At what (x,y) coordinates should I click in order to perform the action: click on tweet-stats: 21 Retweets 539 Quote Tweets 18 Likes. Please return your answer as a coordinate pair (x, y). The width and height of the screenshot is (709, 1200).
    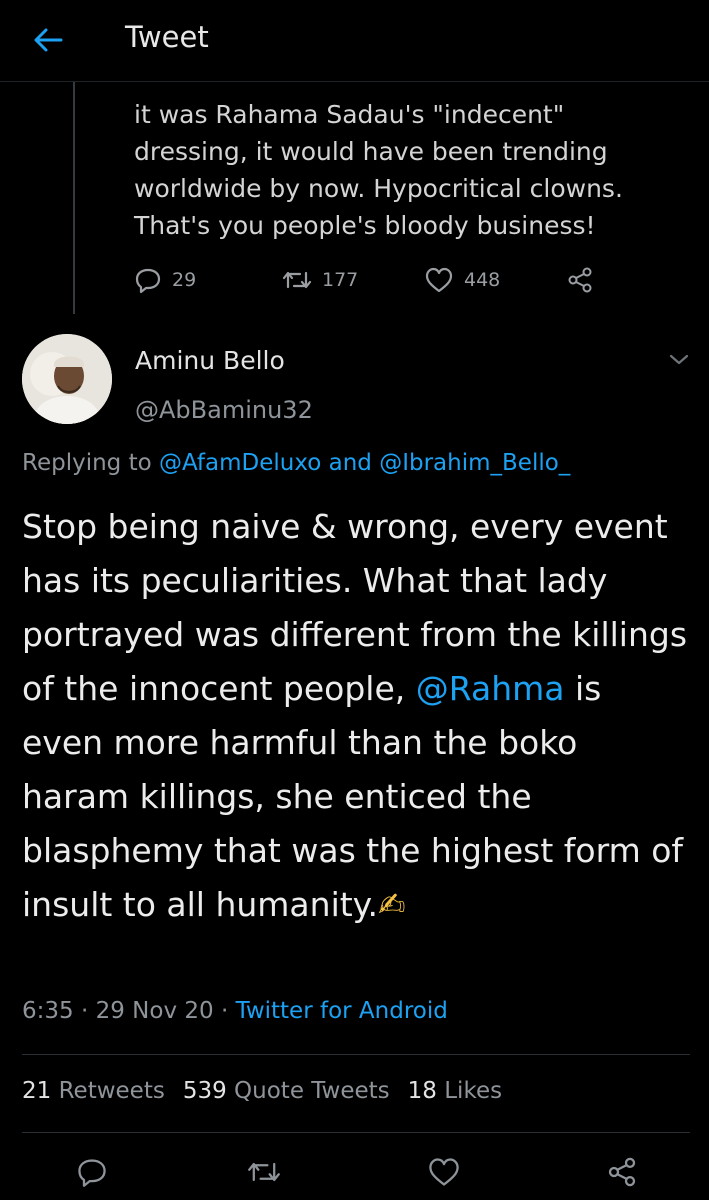
    Looking at the image, I should click on (262, 1091).